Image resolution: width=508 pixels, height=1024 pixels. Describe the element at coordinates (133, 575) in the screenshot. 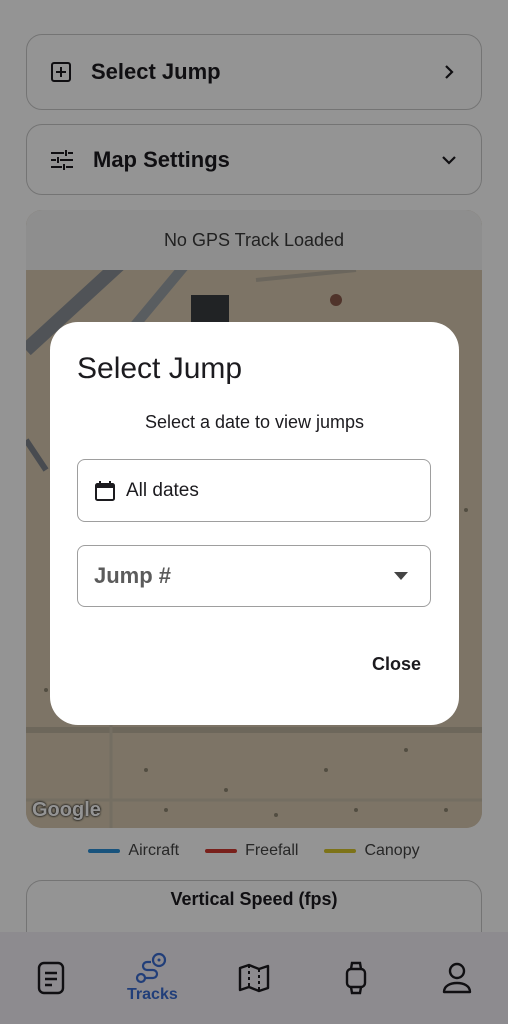

I see `jump-number-placeholder: Jump #` at that location.